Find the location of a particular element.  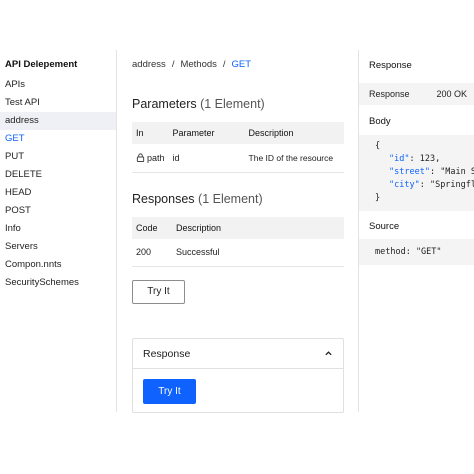

json-value: : 123, is located at coordinates (425, 159).